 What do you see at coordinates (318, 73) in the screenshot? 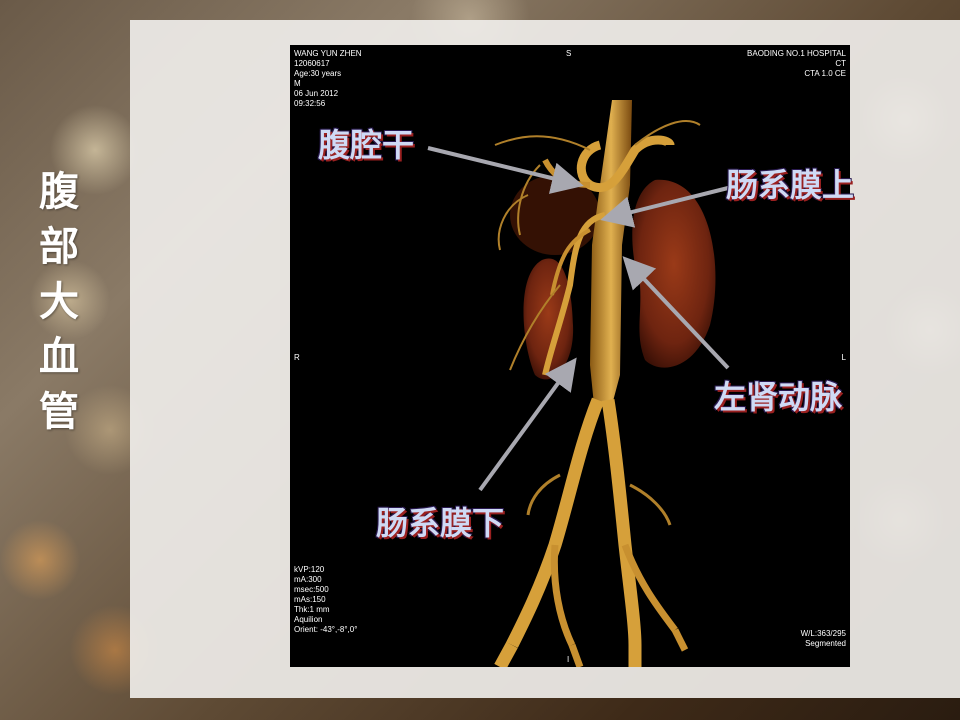
I see `patient-age: Age:30 years` at bounding box center [318, 73].